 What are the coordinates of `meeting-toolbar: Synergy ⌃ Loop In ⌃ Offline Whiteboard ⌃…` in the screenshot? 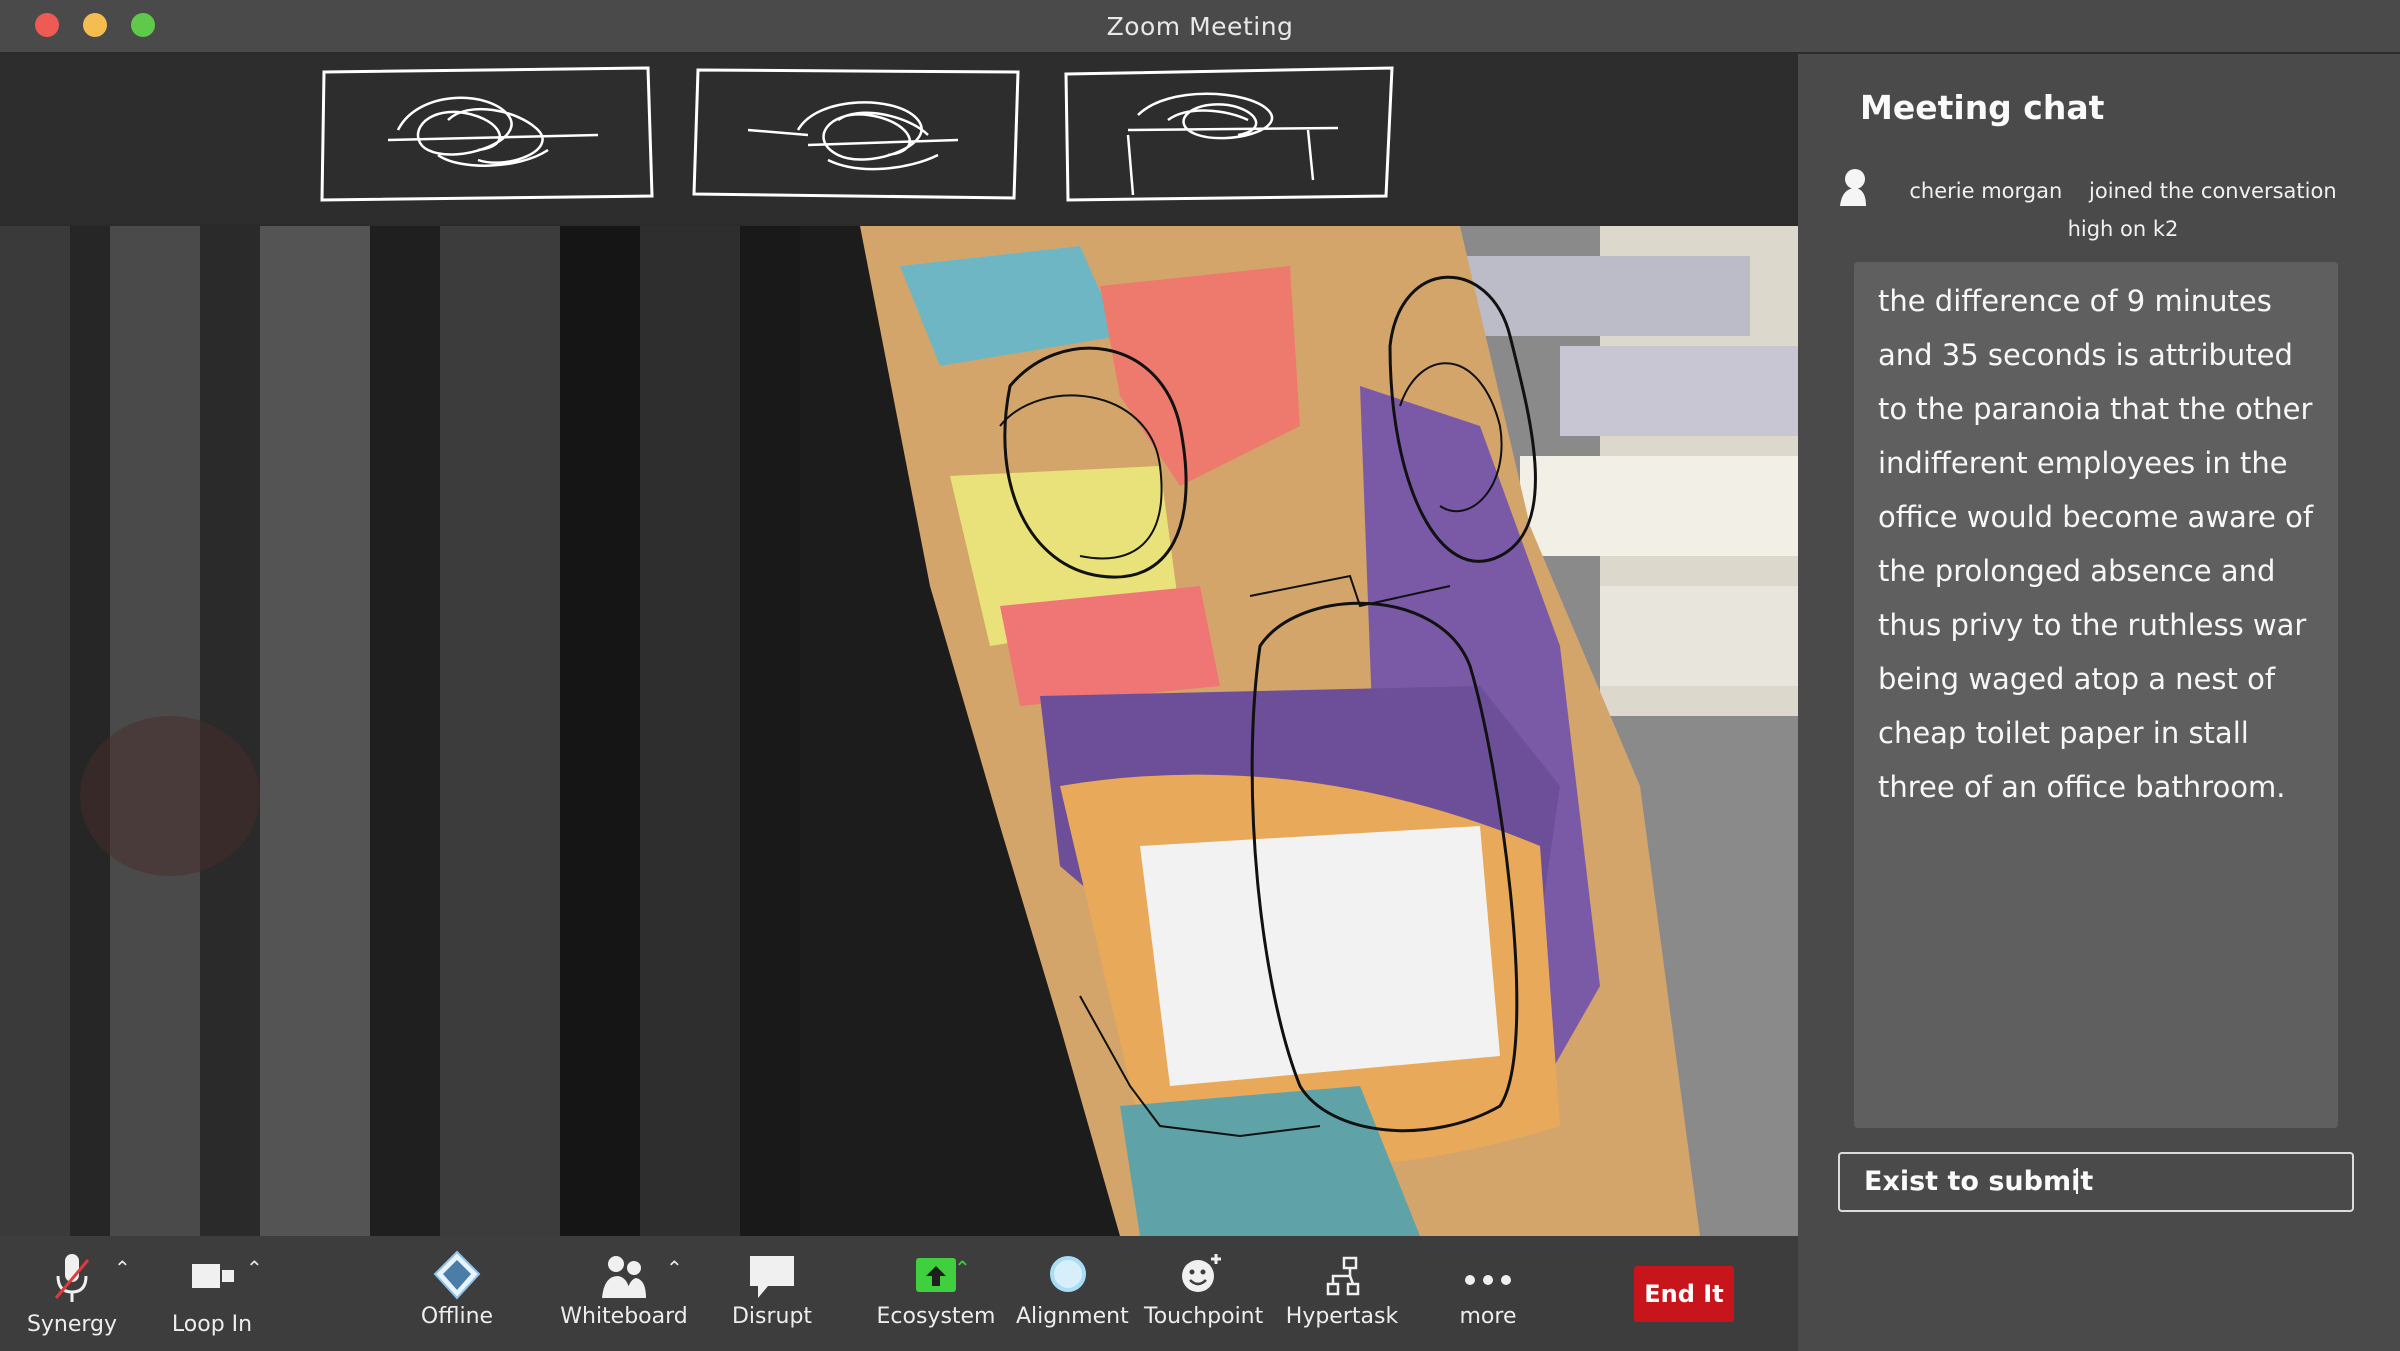 It's located at (899, 1293).